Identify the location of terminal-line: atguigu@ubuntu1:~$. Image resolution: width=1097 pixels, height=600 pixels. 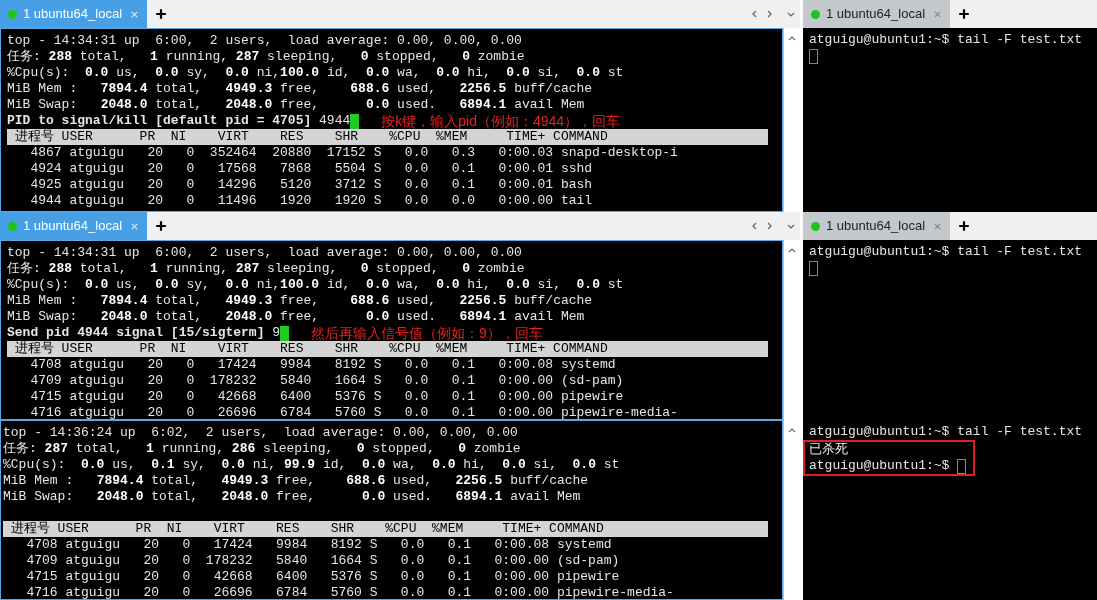
(879, 466).